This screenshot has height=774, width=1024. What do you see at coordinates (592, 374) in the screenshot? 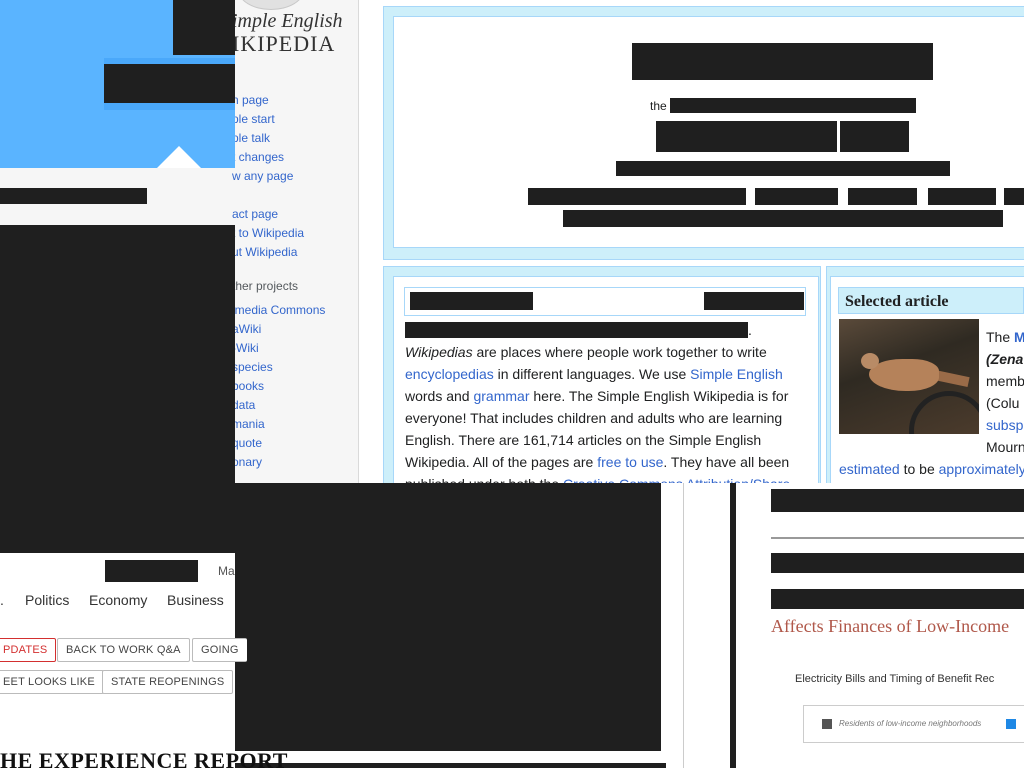
I see `intro-text: in different languages. We use` at bounding box center [592, 374].